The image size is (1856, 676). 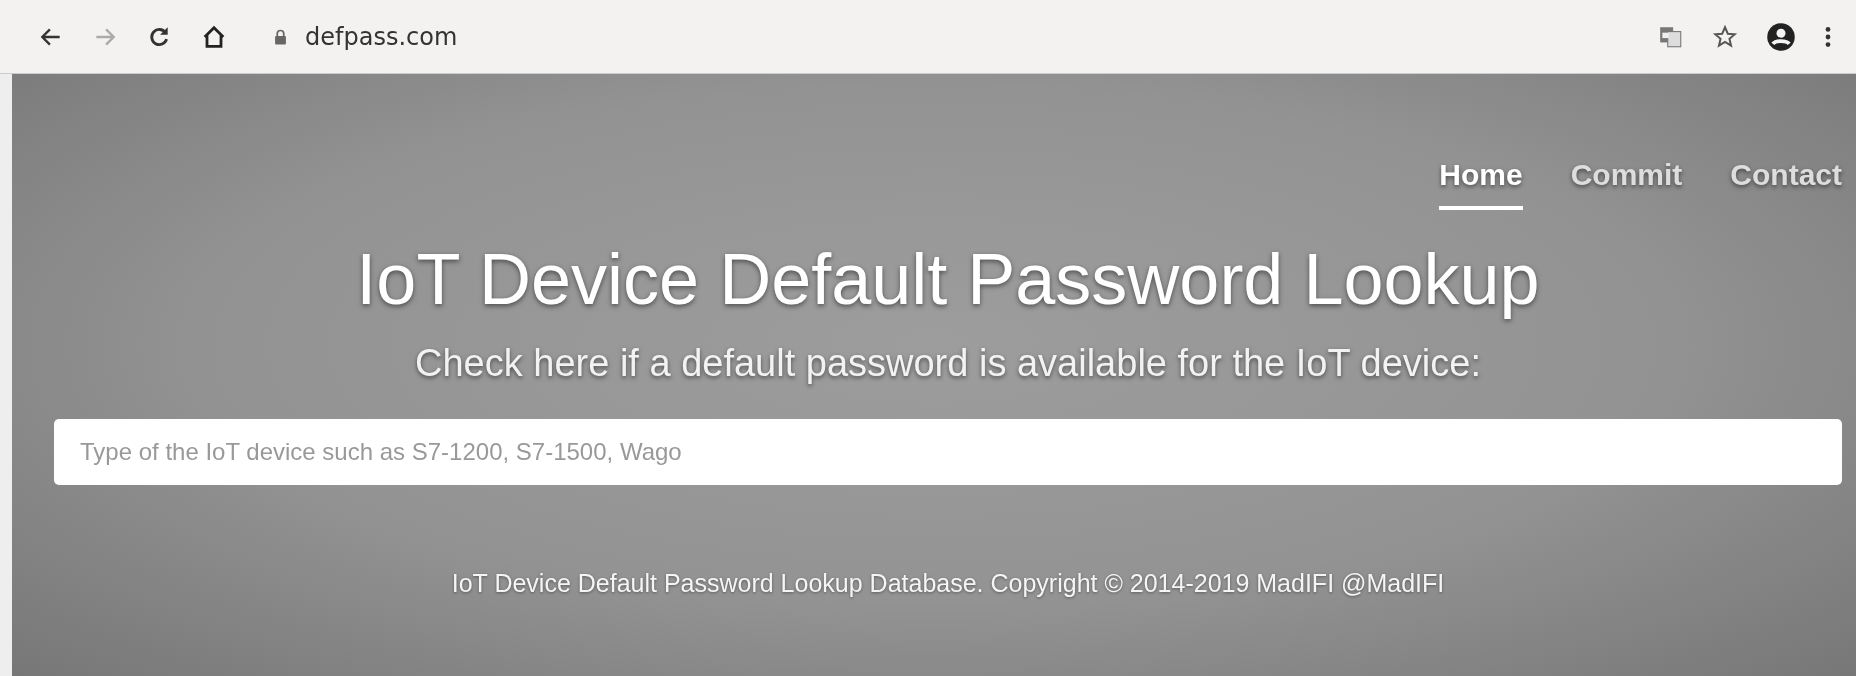 What do you see at coordinates (1781, 36) in the screenshot?
I see `account-icon` at bounding box center [1781, 36].